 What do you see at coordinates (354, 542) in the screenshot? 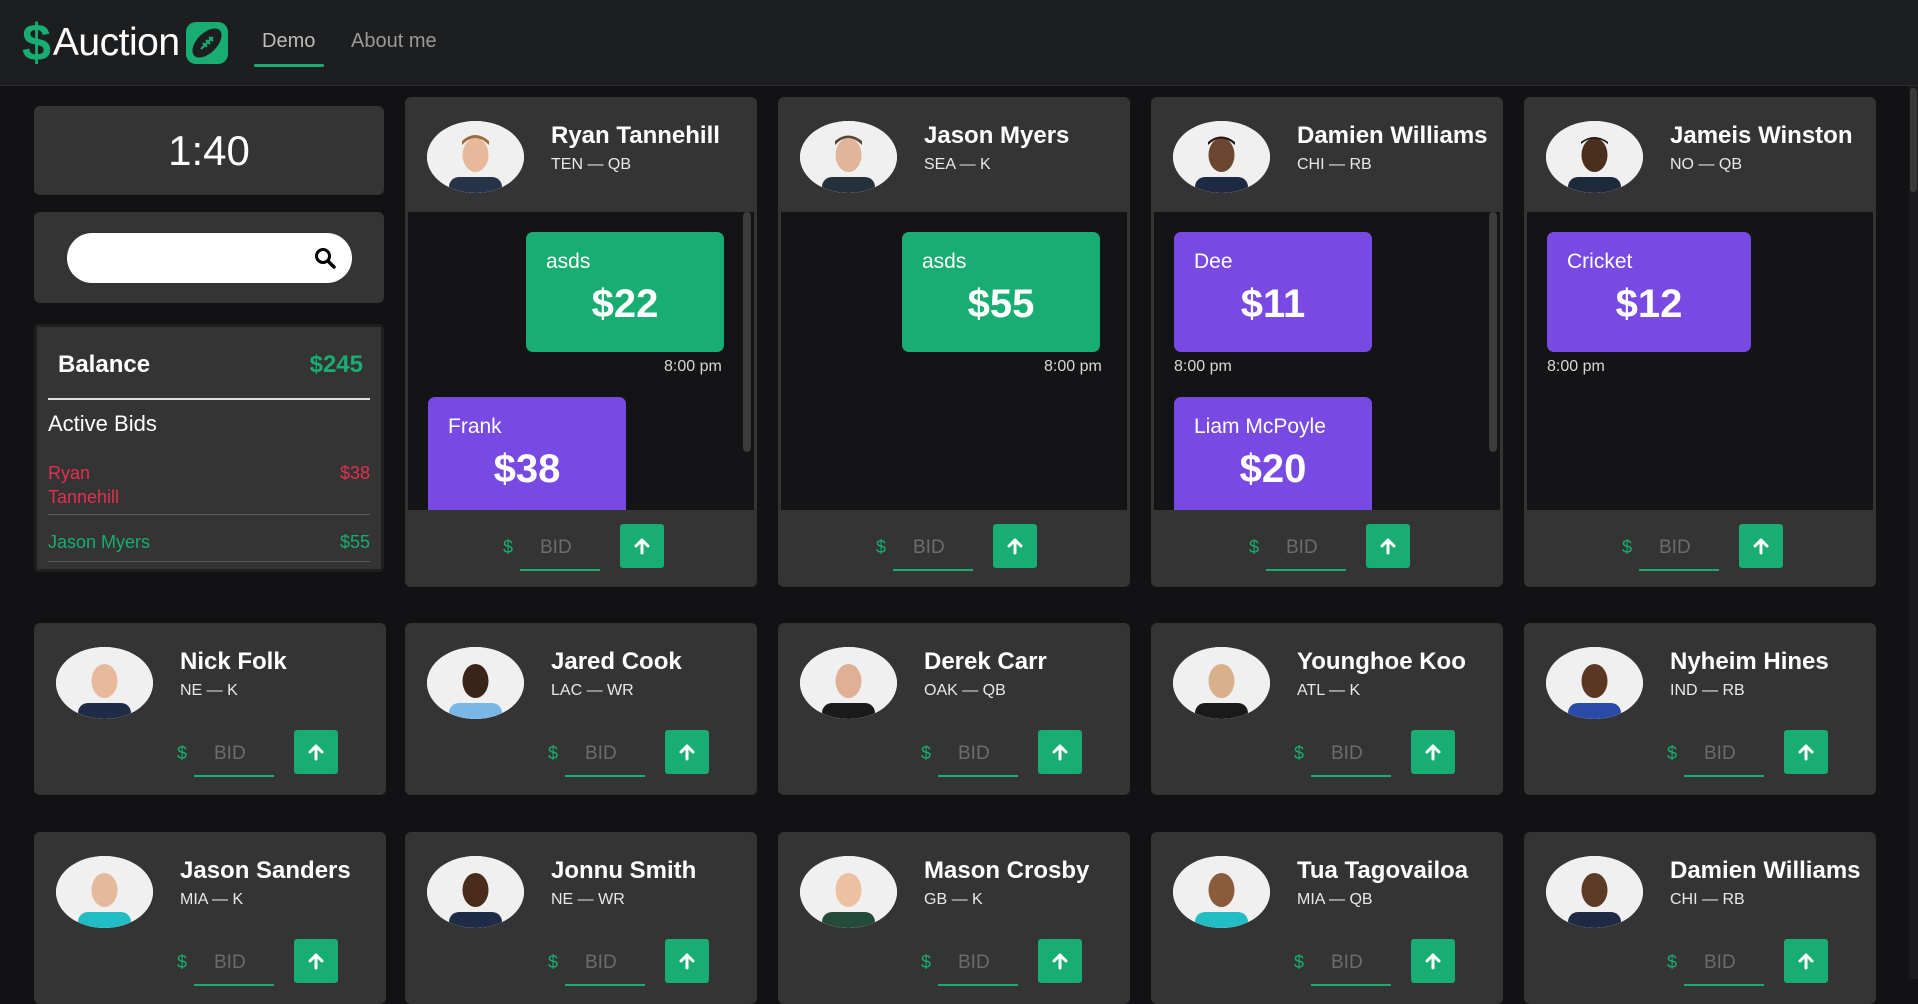
I see `active-bid-amount: $55` at bounding box center [354, 542].